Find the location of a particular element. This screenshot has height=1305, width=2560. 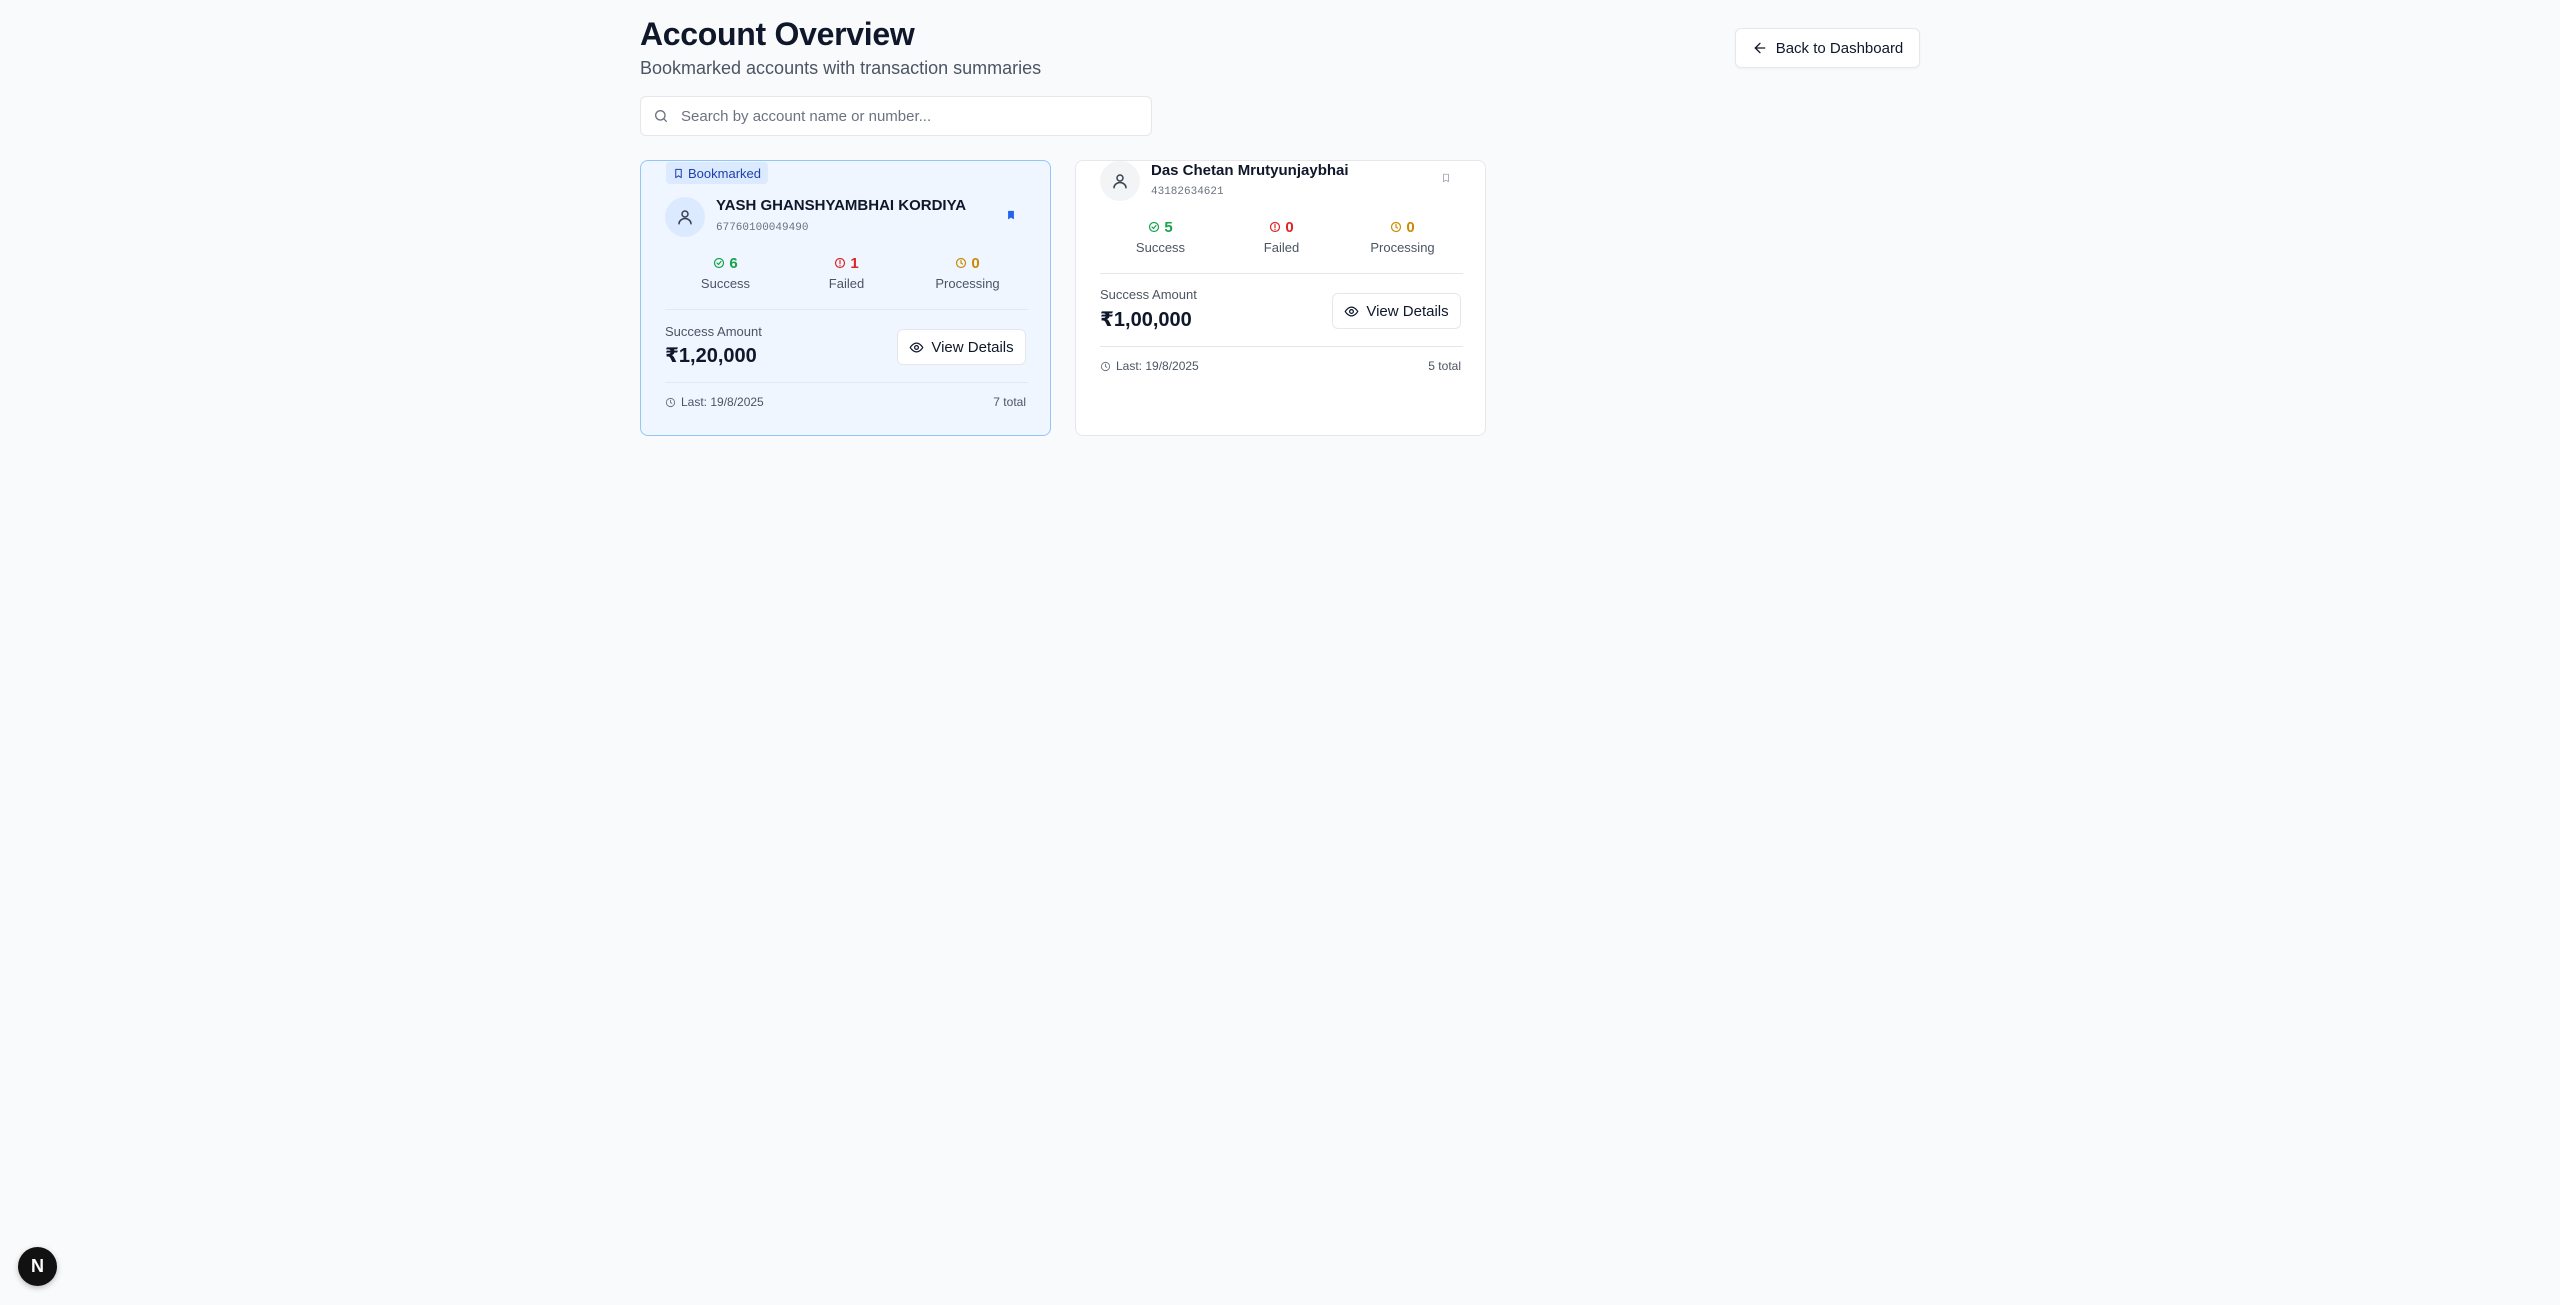

account-number: 43182634621 is located at coordinates (1187, 192).